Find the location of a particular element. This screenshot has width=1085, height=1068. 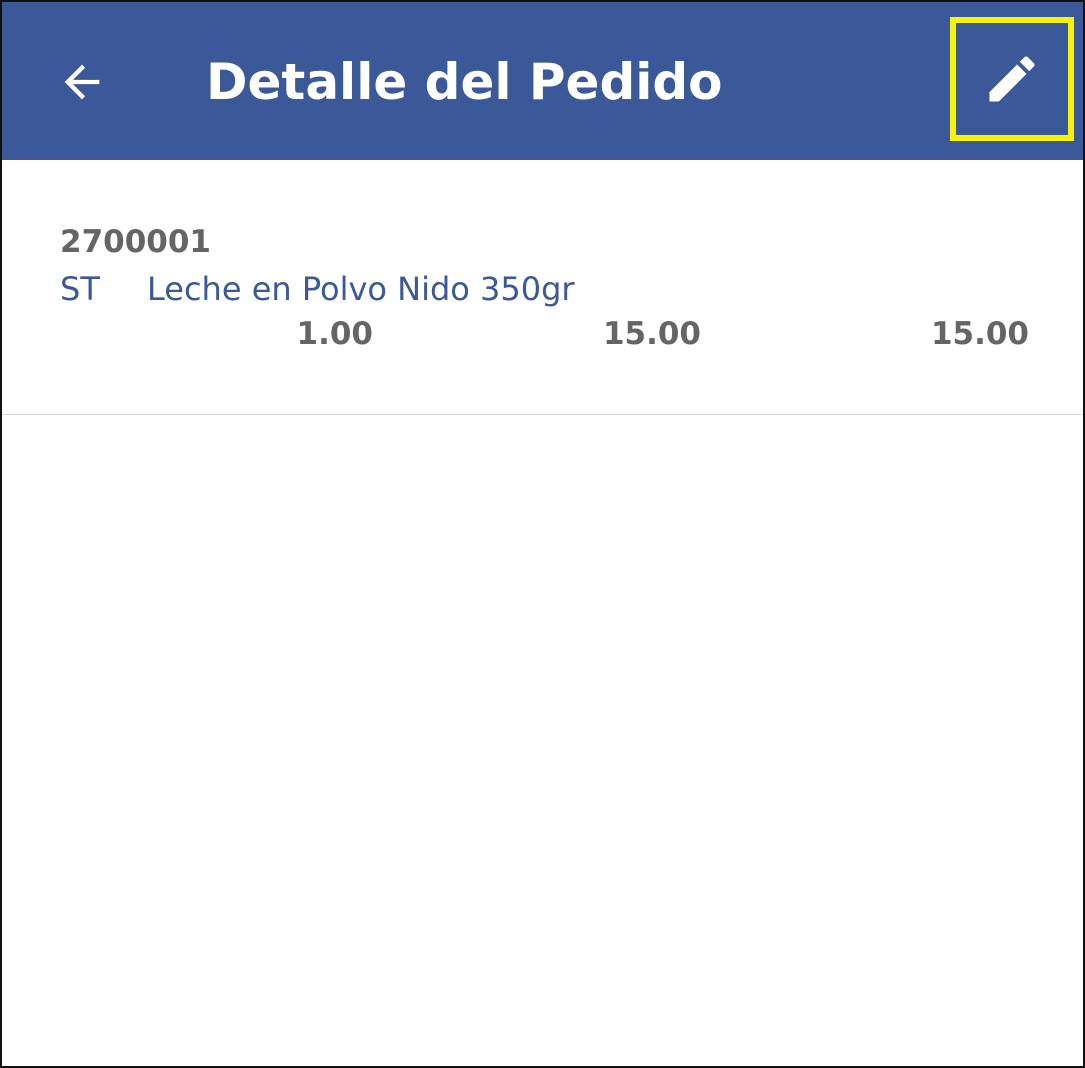

edit-button is located at coordinates (1012, 79).